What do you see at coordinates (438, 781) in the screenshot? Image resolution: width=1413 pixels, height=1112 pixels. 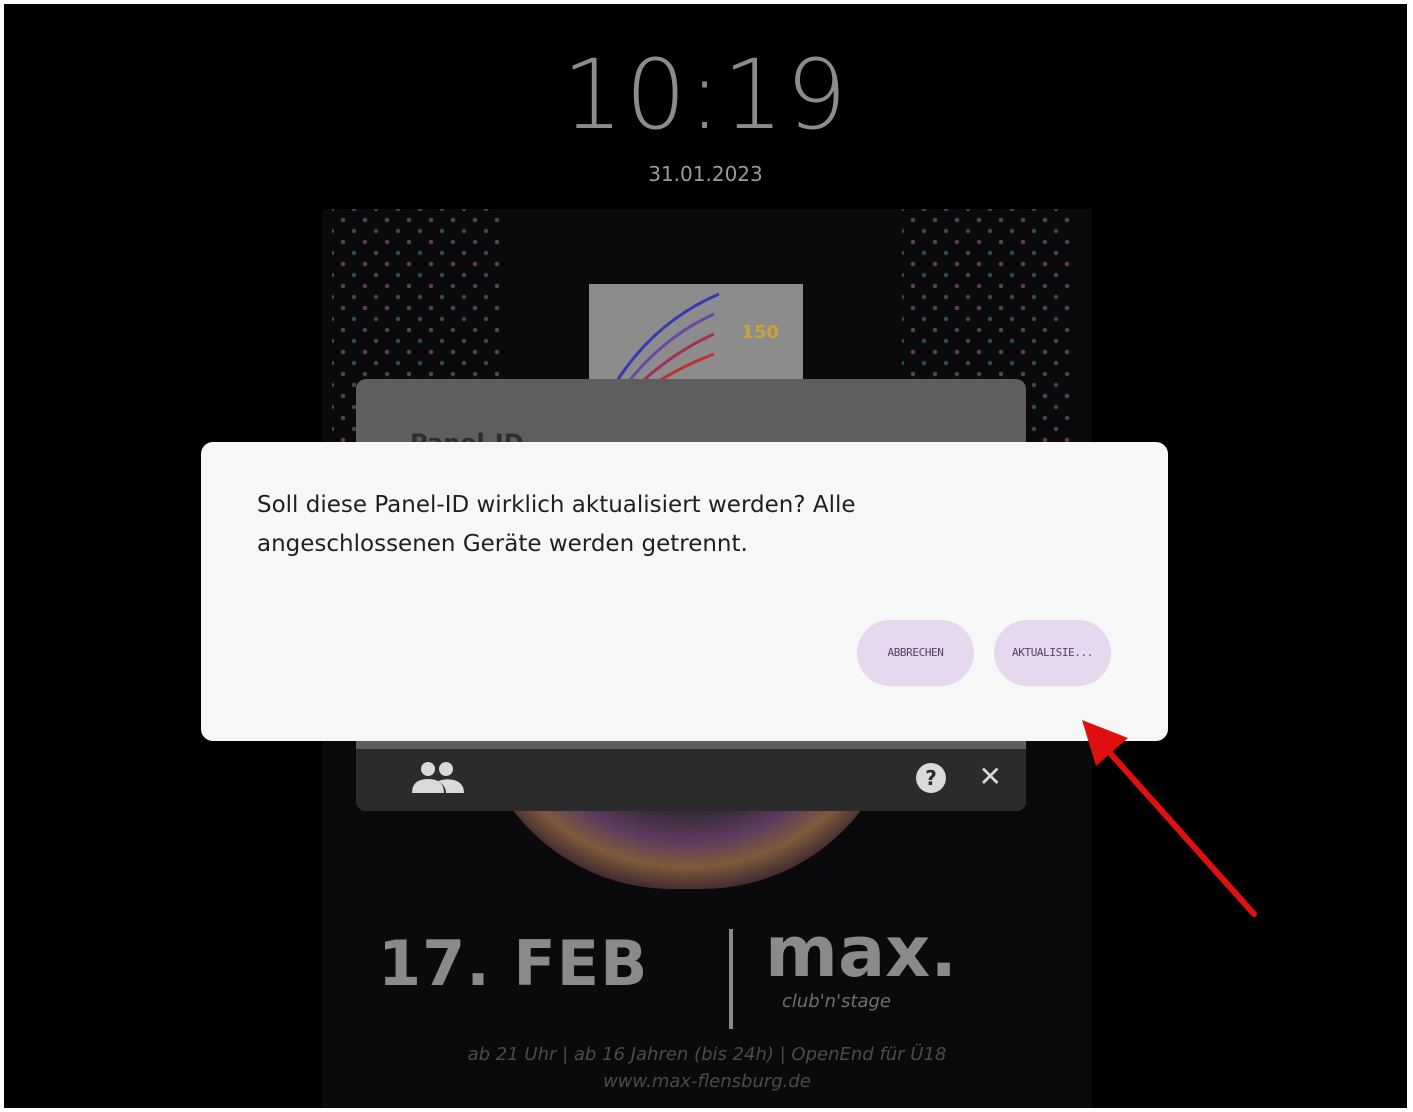 I see `people-icon` at bounding box center [438, 781].